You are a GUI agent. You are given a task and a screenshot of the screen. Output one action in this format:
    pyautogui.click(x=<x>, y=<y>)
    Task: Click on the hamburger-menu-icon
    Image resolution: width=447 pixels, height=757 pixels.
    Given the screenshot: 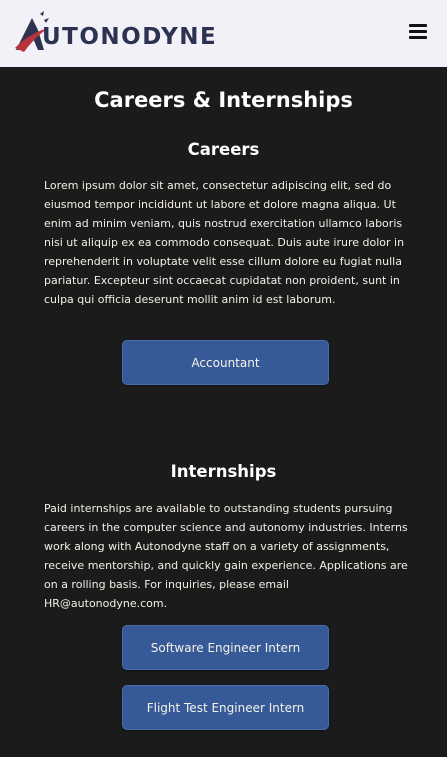 What is the action you would take?
    pyautogui.click(x=418, y=32)
    